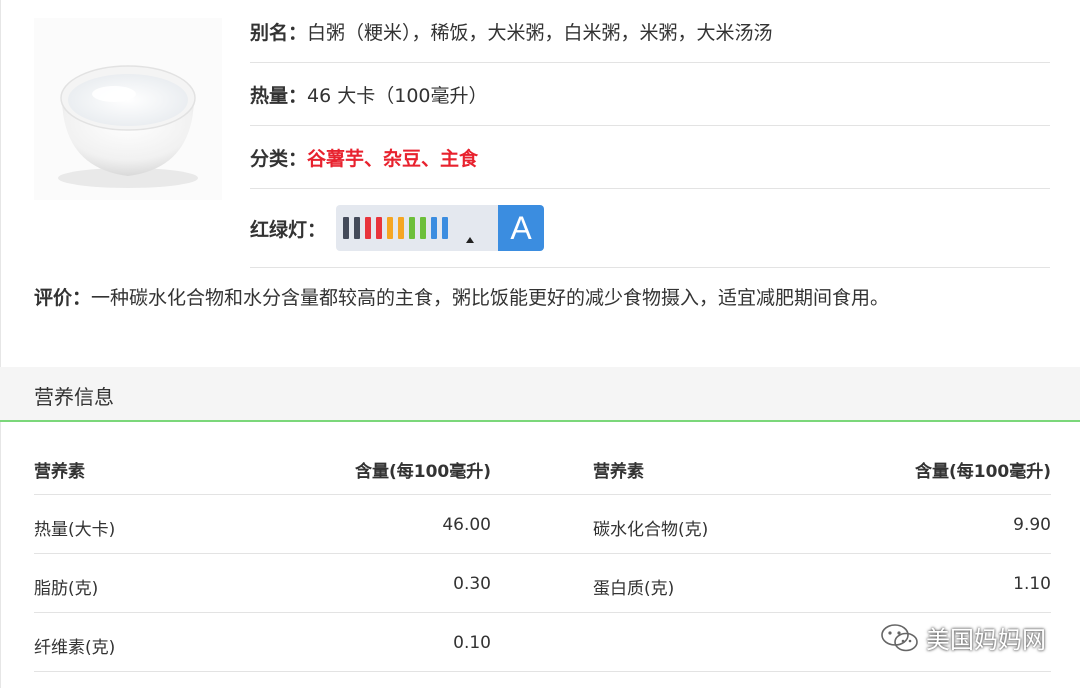 The image size is (1080, 688). What do you see at coordinates (618, 472) in the screenshot?
I see `header-nutrient-2: 营养素` at bounding box center [618, 472].